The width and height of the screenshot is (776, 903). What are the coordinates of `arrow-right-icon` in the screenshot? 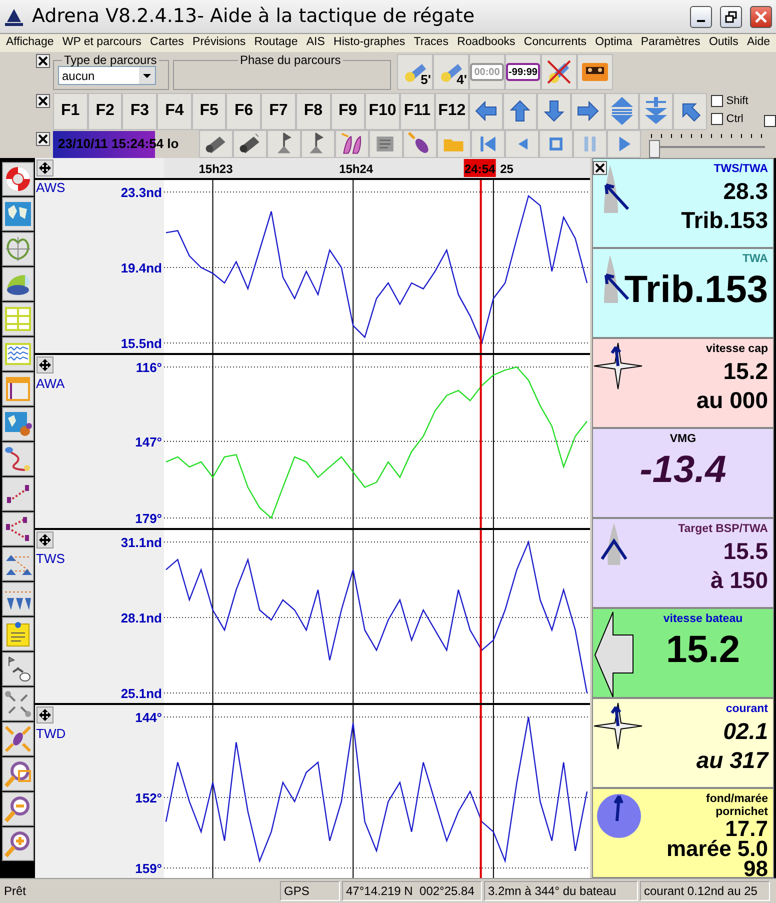 It's located at (588, 111).